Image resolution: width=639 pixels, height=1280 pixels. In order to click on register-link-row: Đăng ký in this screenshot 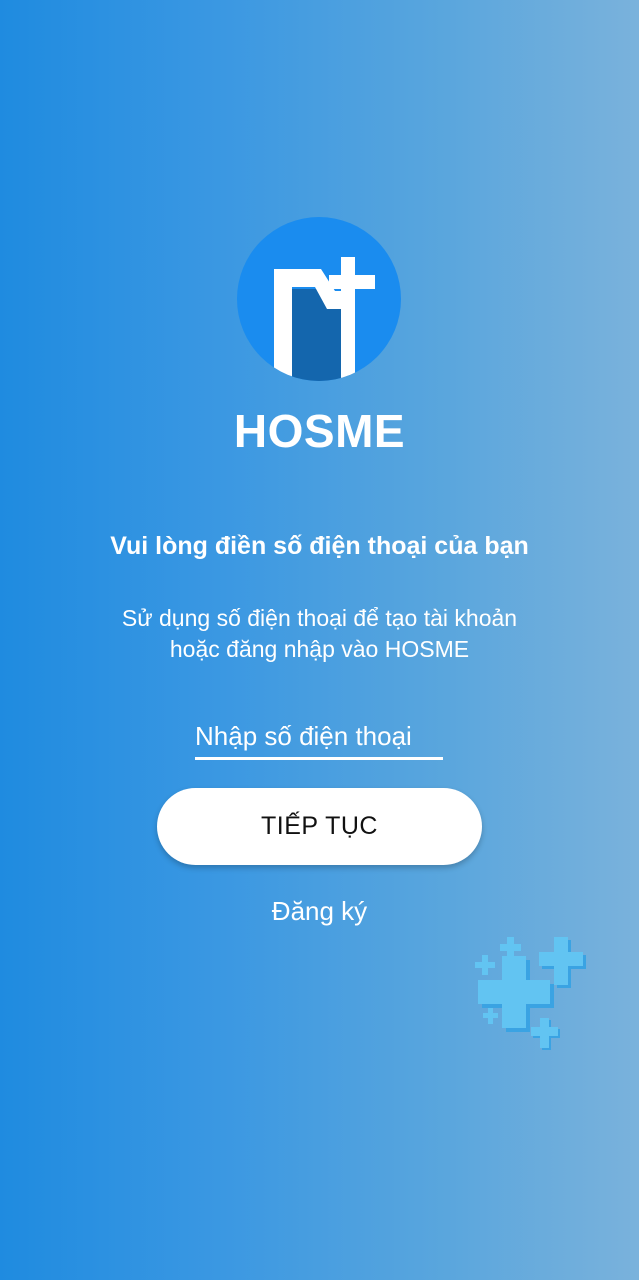, I will do `click(319, 911)`.